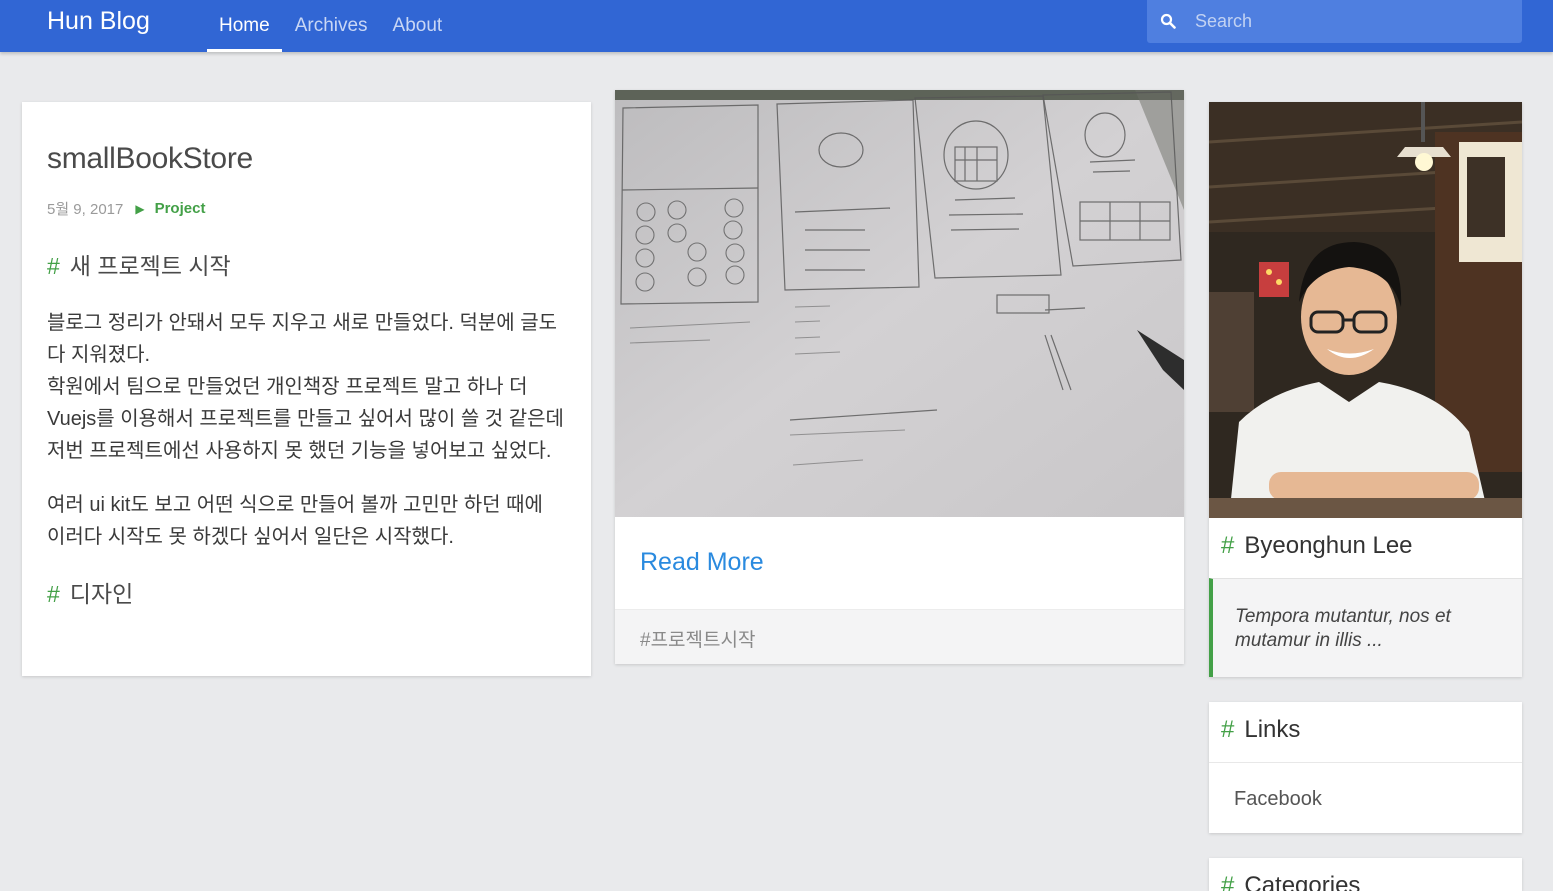  What do you see at coordinates (1365, 310) in the screenshot?
I see `avatar` at bounding box center [1365, 310].